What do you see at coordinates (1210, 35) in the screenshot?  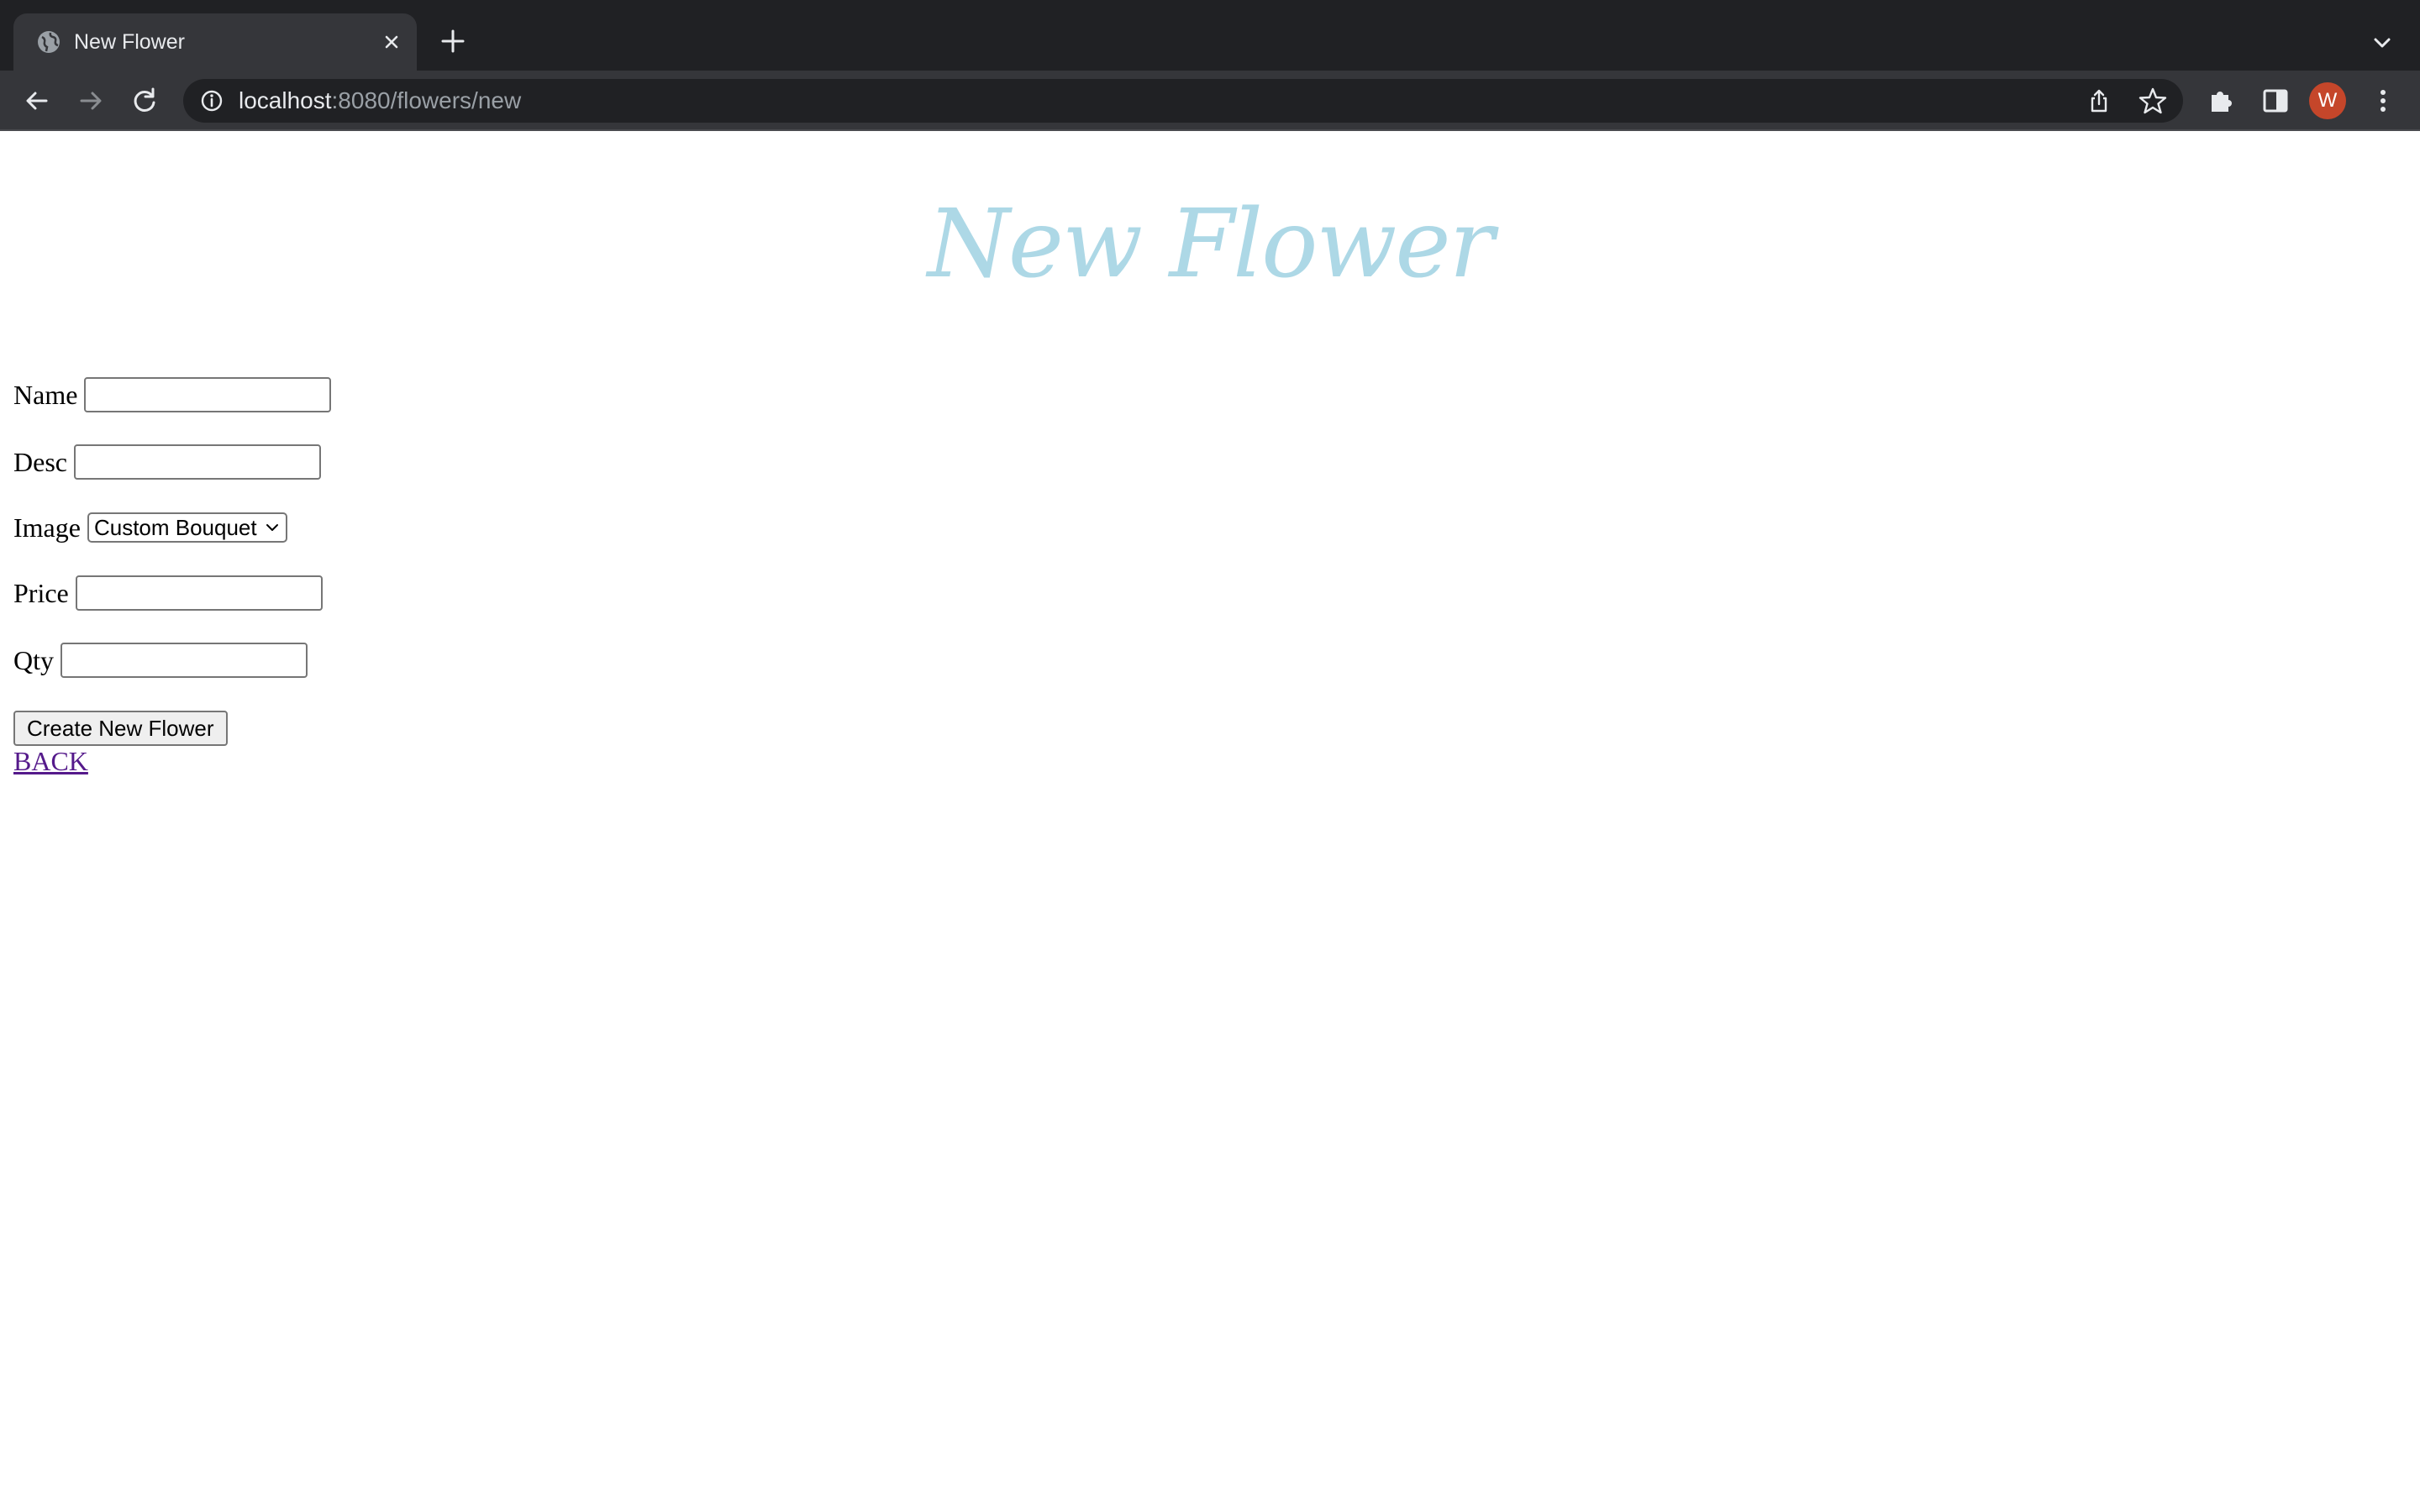 I see `browser-tab-strip: New Flower` at bounding box center [1210, 35].